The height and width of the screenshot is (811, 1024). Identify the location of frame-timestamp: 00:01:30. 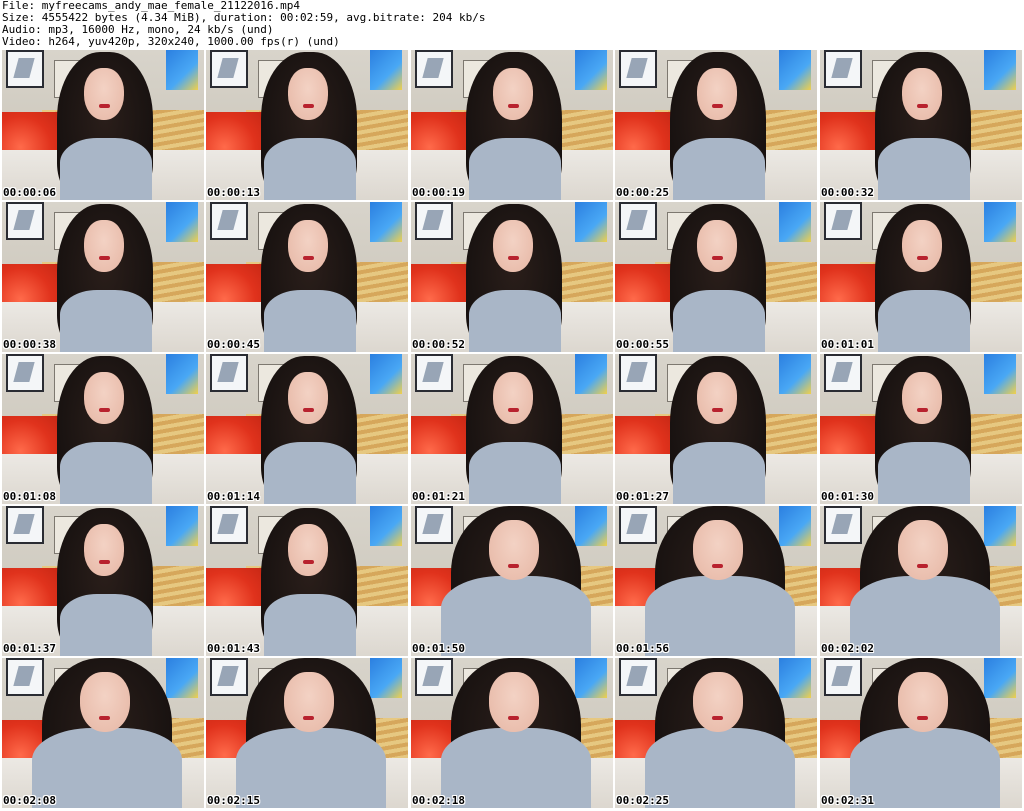
(847, 496).